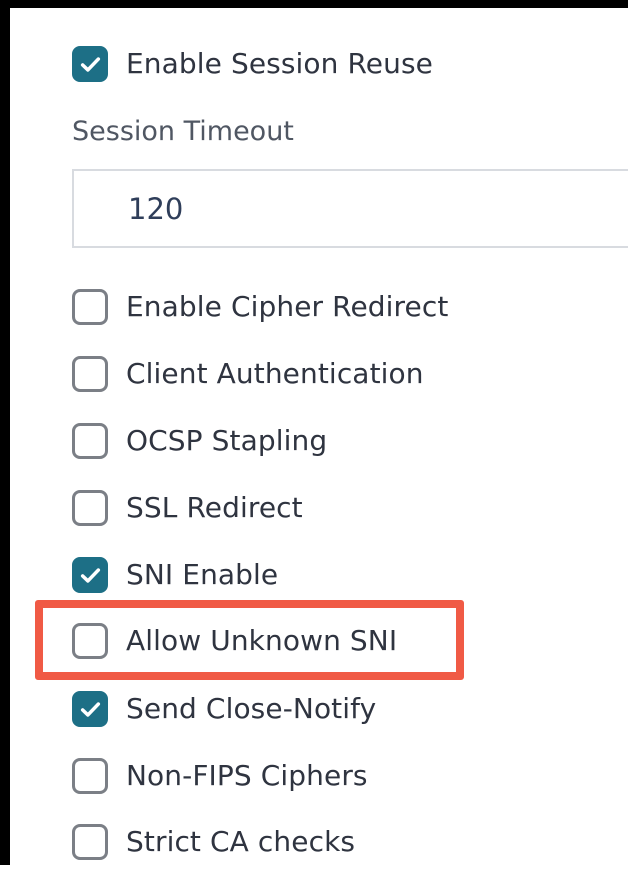  Describe the element at coordinates (241, 841) in the screenshot. I see `strict-ca-checks-label: Strict CA checks` at that location.